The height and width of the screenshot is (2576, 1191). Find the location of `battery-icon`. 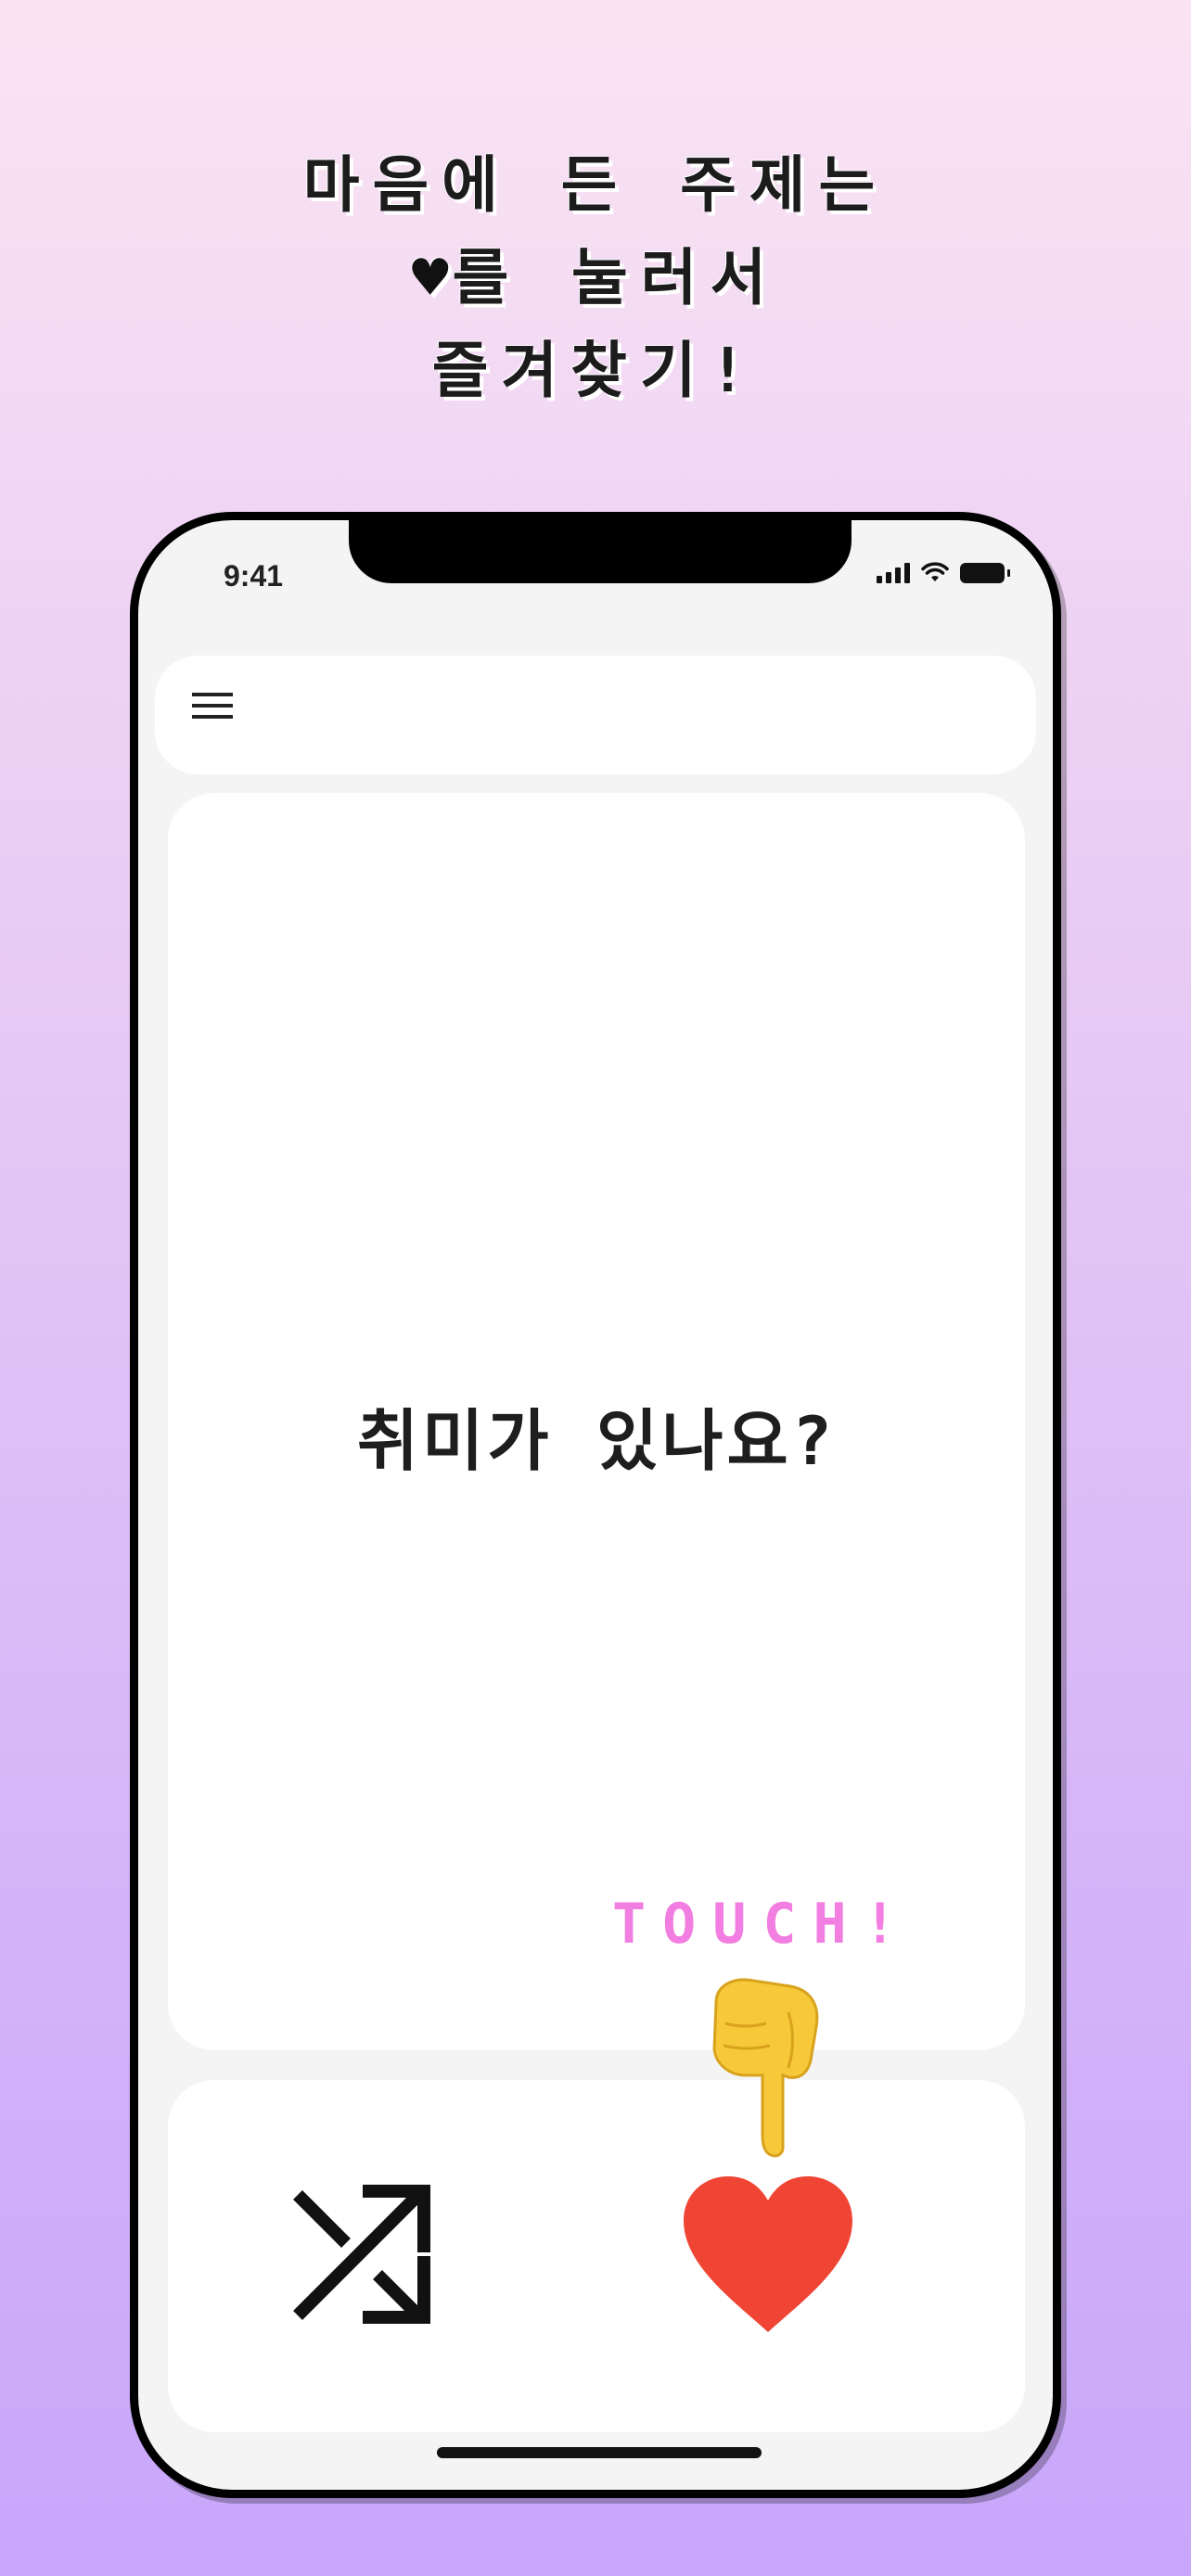

battery-icon is located at coordinates (985, 573).